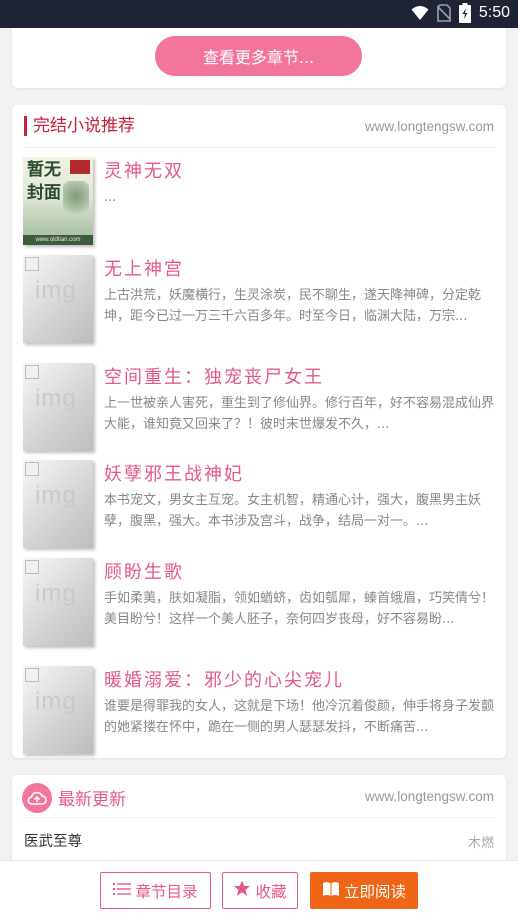  I want to click on wifi-icon, so click(420, 13).